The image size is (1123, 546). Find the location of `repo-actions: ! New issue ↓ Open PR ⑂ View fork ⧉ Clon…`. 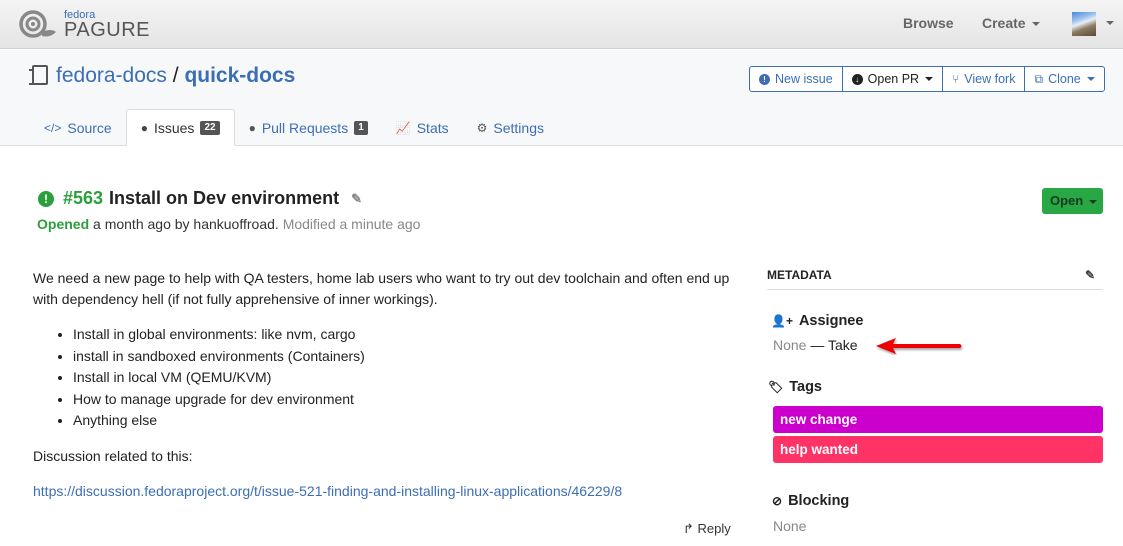

repo-actions: ! New issue ↓ Open PR ⑂ View fork ⧉ Clon… is located at coordinates (927, 79).